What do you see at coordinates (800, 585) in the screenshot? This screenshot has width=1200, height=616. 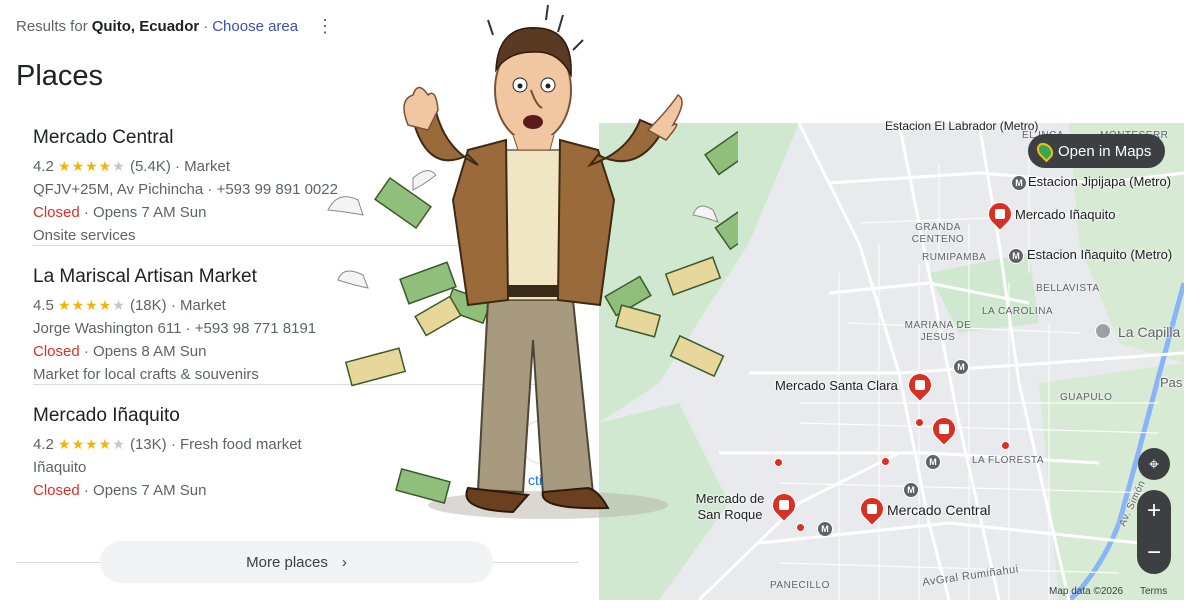 I see `map-label-panecillo: PANECILLO` at bounding box center [800, 585].